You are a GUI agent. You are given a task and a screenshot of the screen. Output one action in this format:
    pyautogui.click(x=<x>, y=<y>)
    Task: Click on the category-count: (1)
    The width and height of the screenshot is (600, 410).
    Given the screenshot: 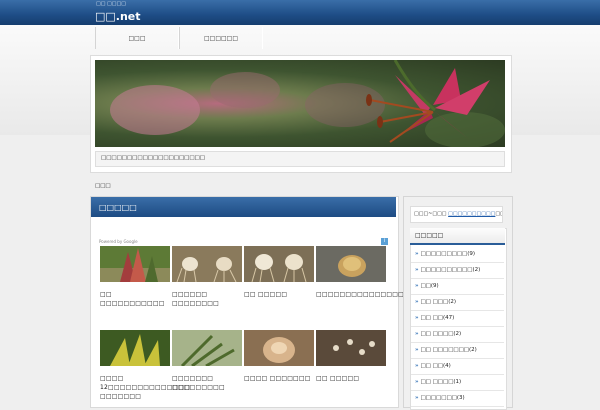 What is the action you would take?
    pyautogui.click(x=457, y=382)
    